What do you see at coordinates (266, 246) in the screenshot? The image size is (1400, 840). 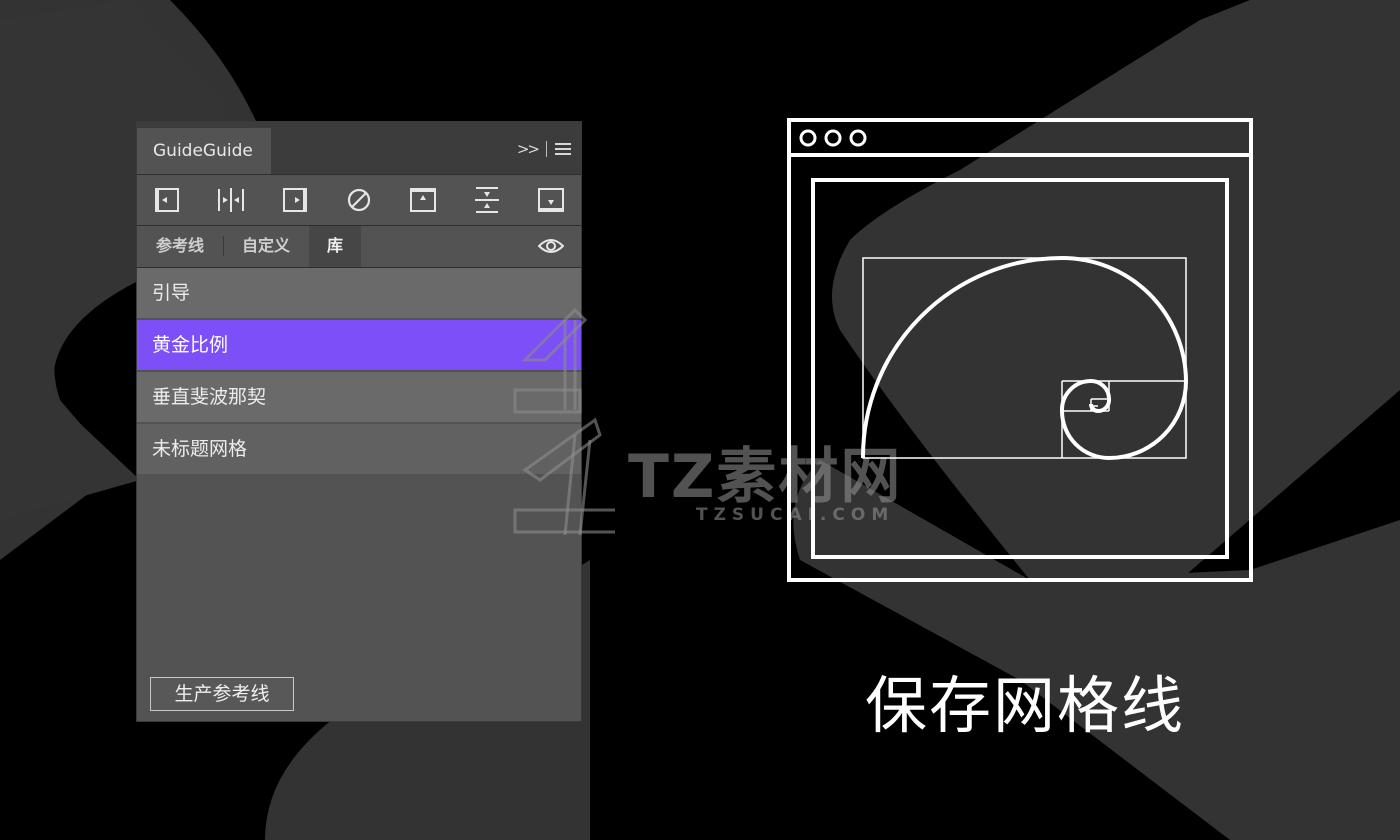 I see `tab-custom: 自定义` at bounding box center [266, 246].